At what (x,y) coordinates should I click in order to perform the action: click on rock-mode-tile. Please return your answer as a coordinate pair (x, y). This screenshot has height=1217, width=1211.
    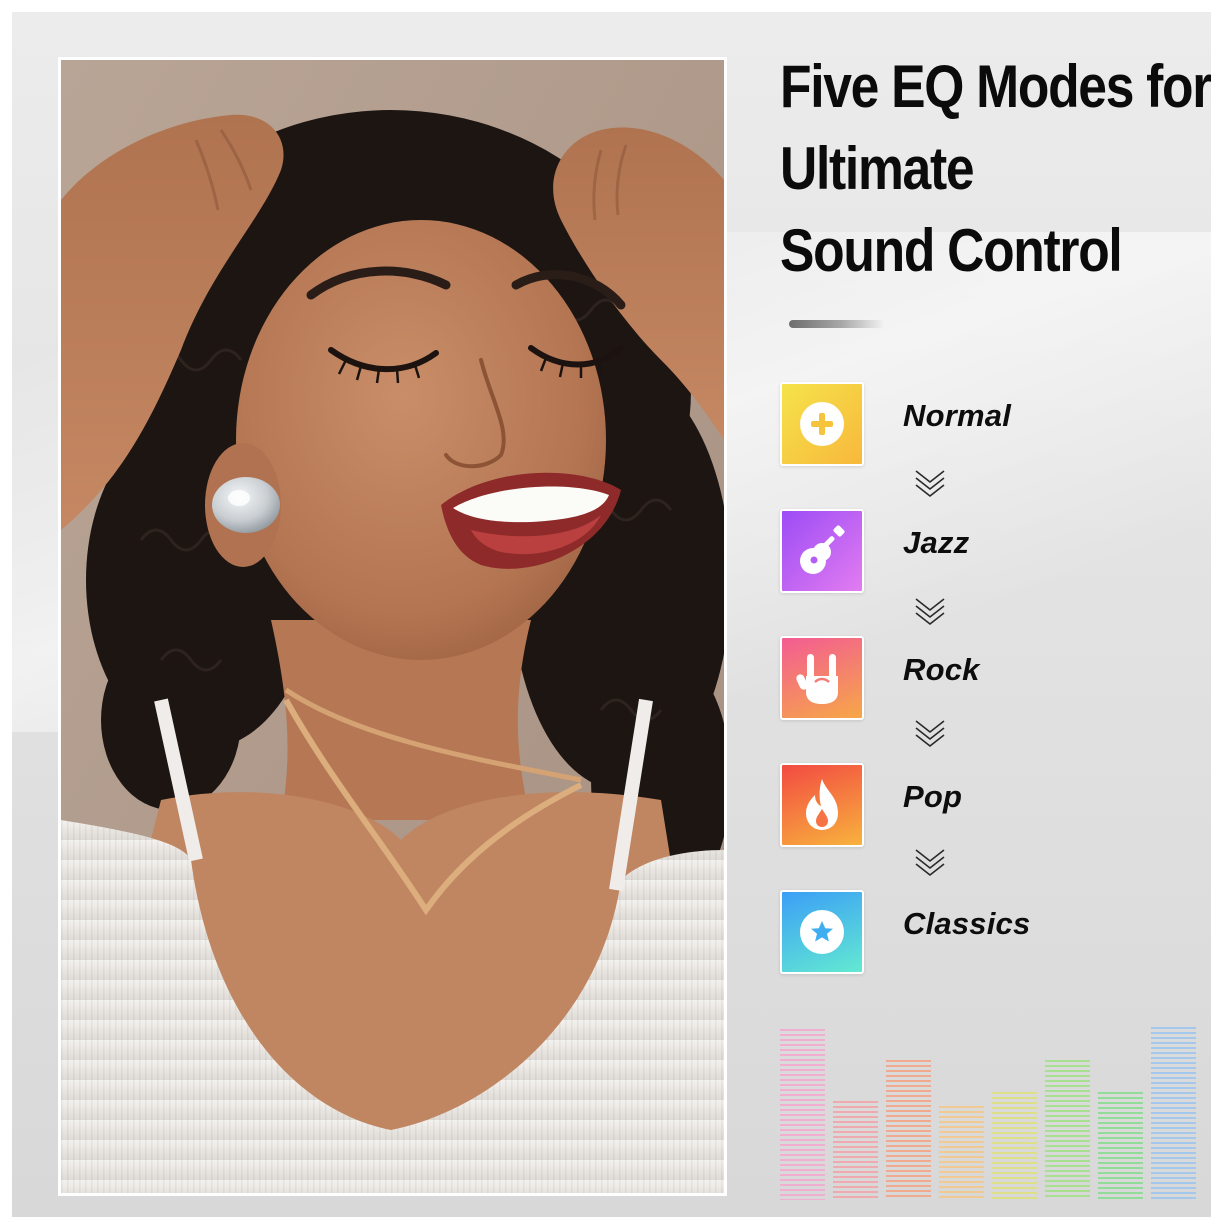
    Looking at the image, I should click on (822, 678).